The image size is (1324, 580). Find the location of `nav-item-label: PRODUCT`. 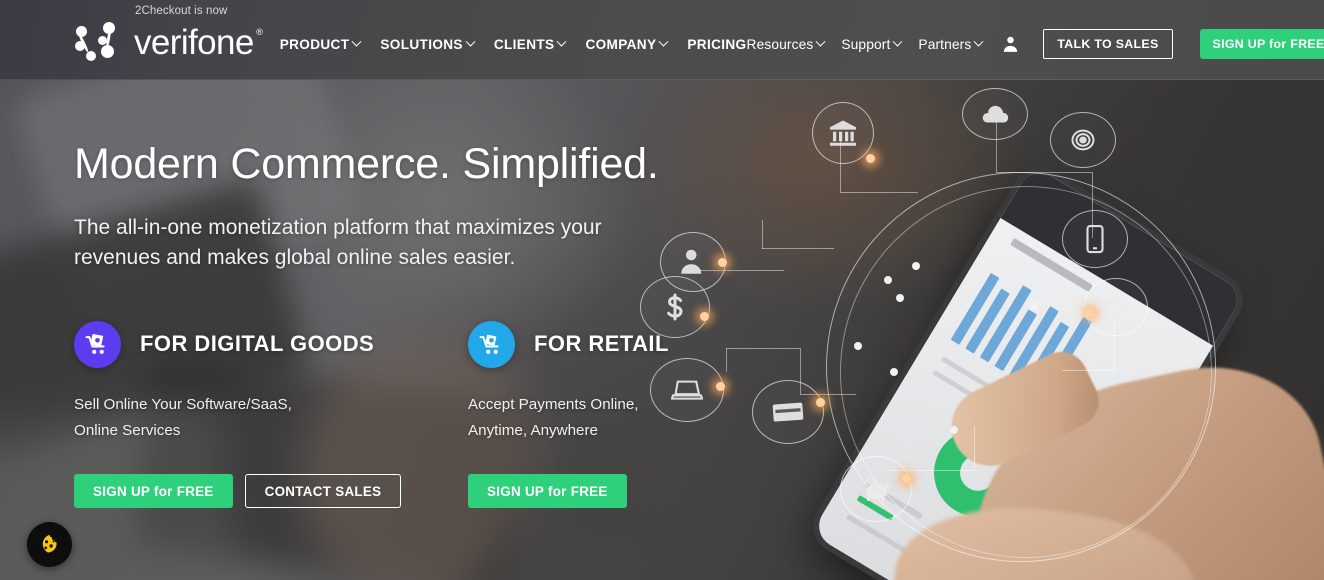

nav-item-label: PRODUCT is located at coordinates (314, 44).